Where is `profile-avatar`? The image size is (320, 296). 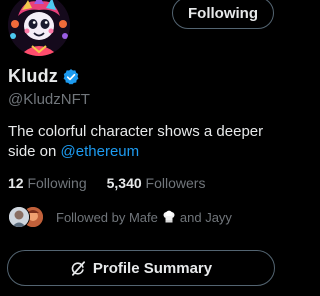 profile-avatar is located at coordinates (39, 28).